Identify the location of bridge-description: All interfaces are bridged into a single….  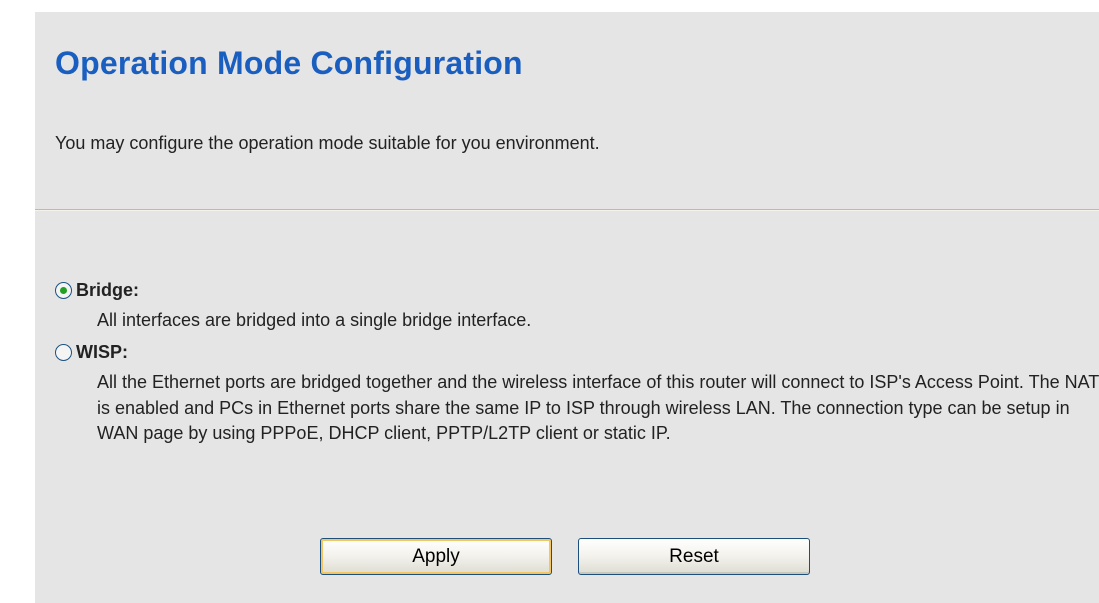
(314, 320).